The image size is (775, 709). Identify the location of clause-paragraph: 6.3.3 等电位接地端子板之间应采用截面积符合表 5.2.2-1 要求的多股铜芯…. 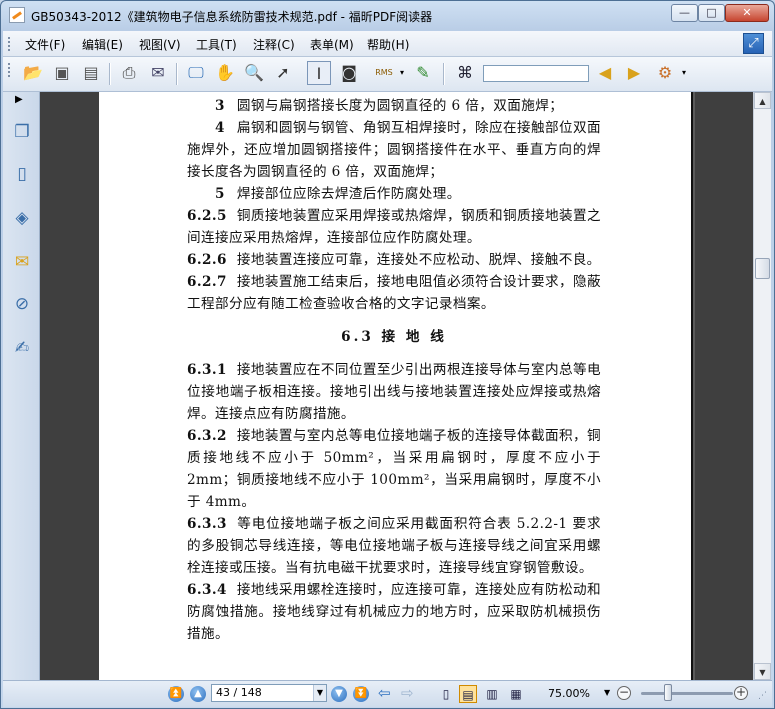
(394, 546).